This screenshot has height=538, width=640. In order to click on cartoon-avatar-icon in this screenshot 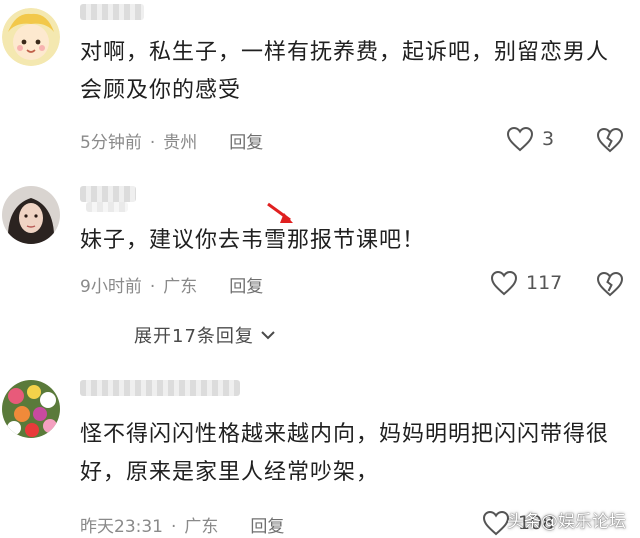, I will do `click(31, 37)`.